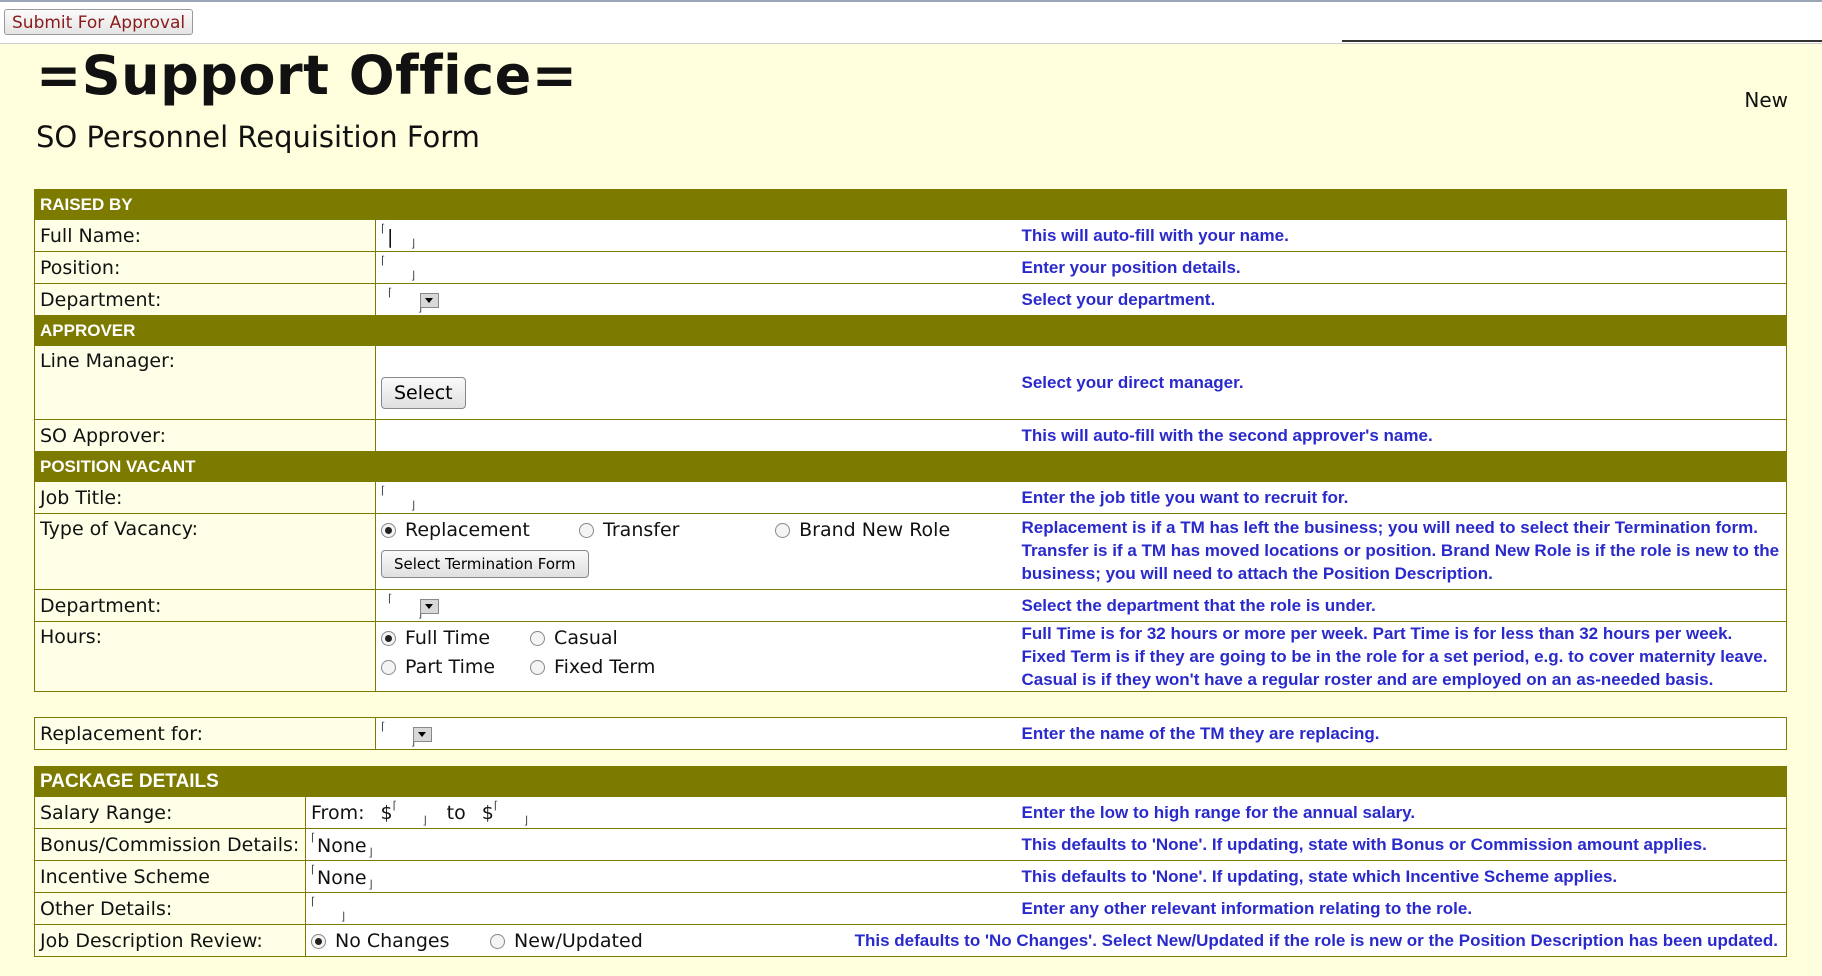 This screenshot has height=976, width=1822. Describe the element at coordinates (342, 877) in the screenshot. I see `incentive-scheme-field: None` at that location.